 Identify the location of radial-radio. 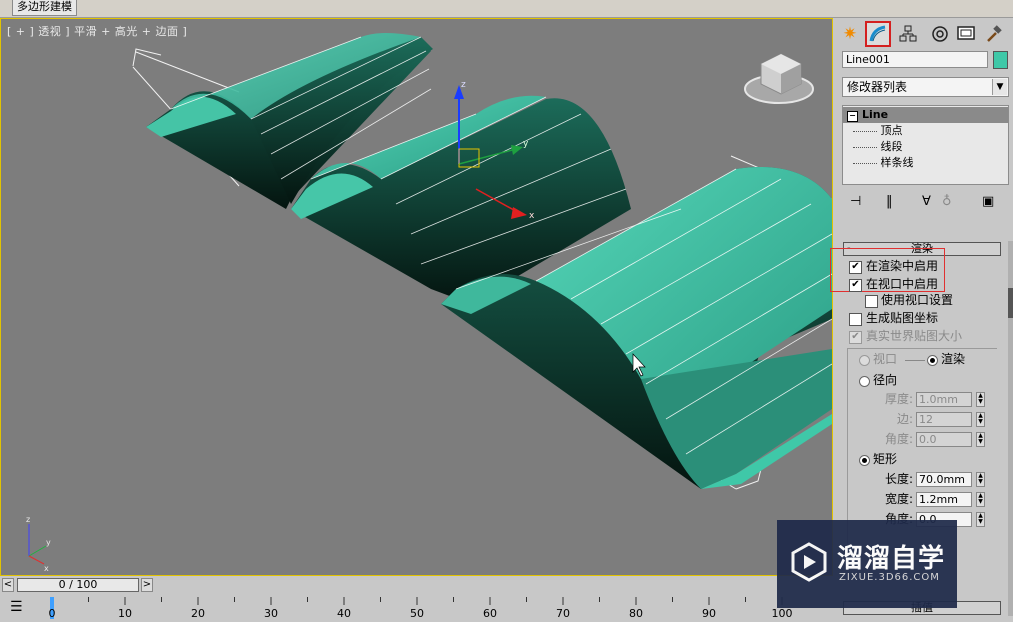
(864, 381).